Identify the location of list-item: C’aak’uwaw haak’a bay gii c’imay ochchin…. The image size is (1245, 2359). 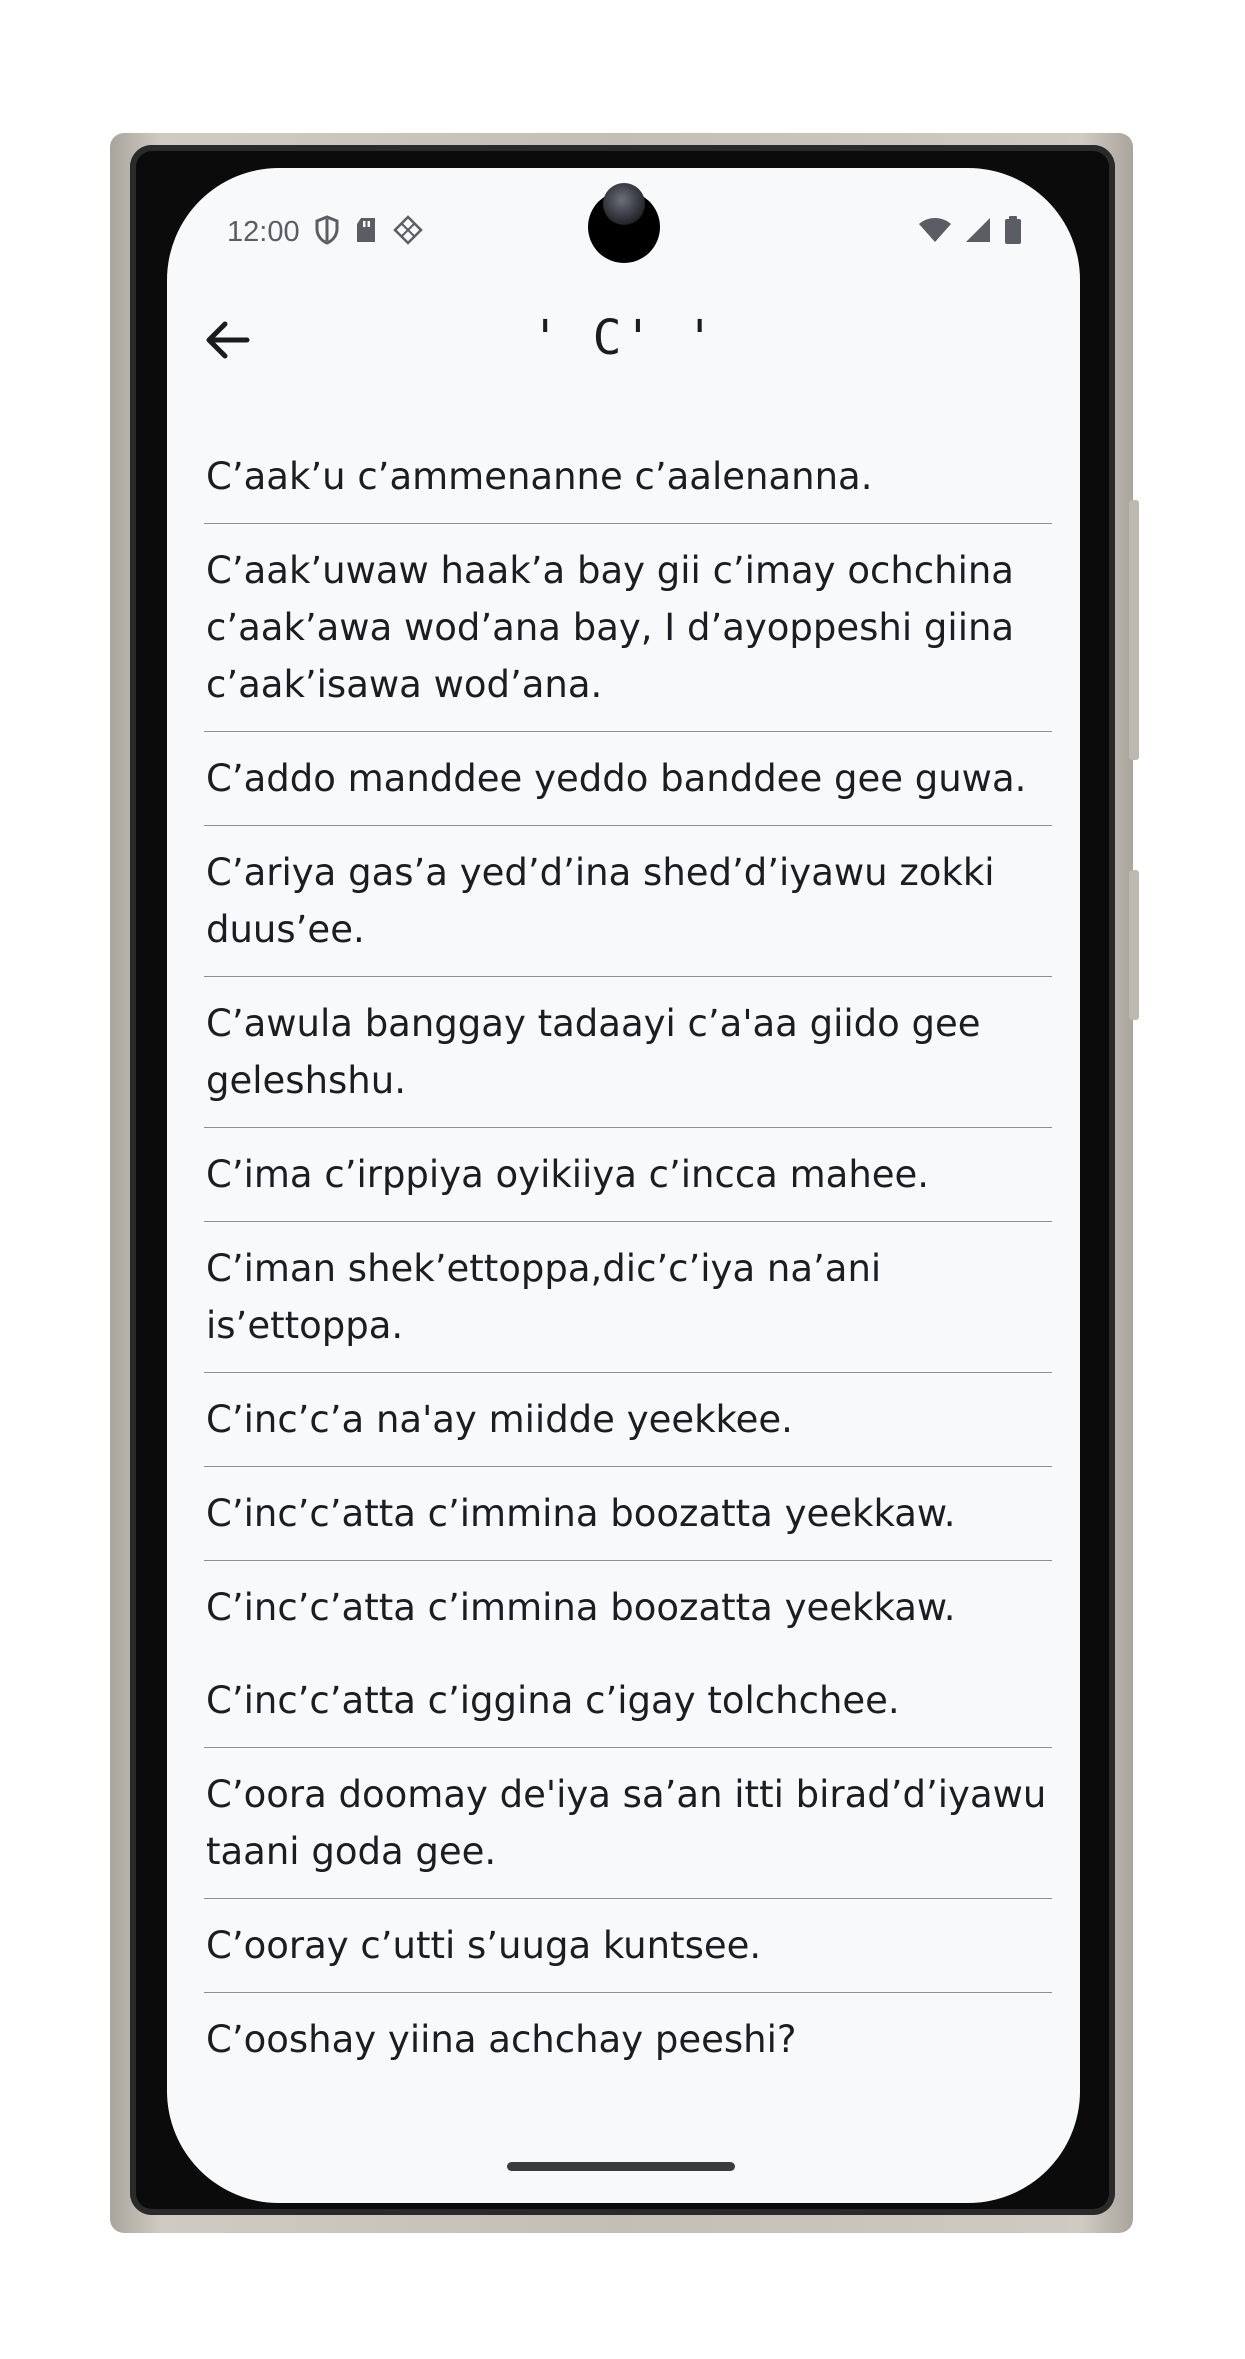
(628, 628).